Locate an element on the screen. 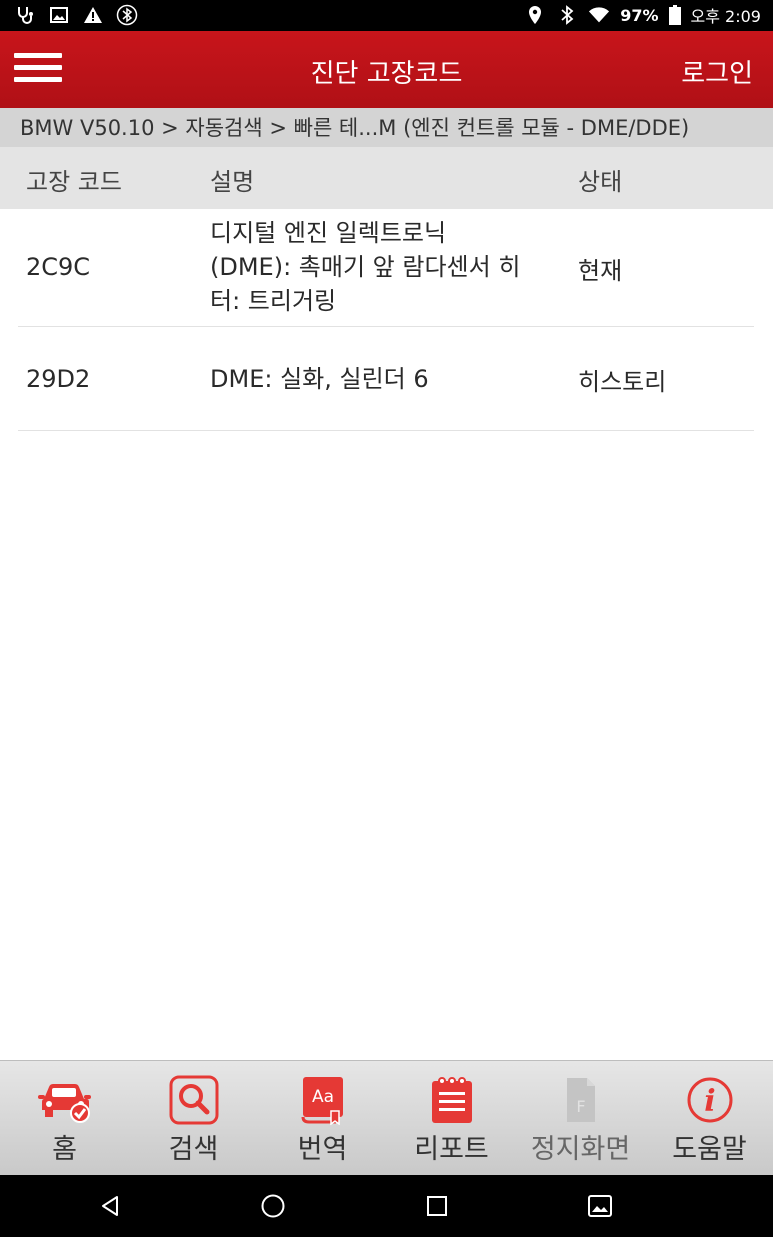 This screenshot has width=773, height=1237. svg-text: i is located at coordinates (709, 1101).